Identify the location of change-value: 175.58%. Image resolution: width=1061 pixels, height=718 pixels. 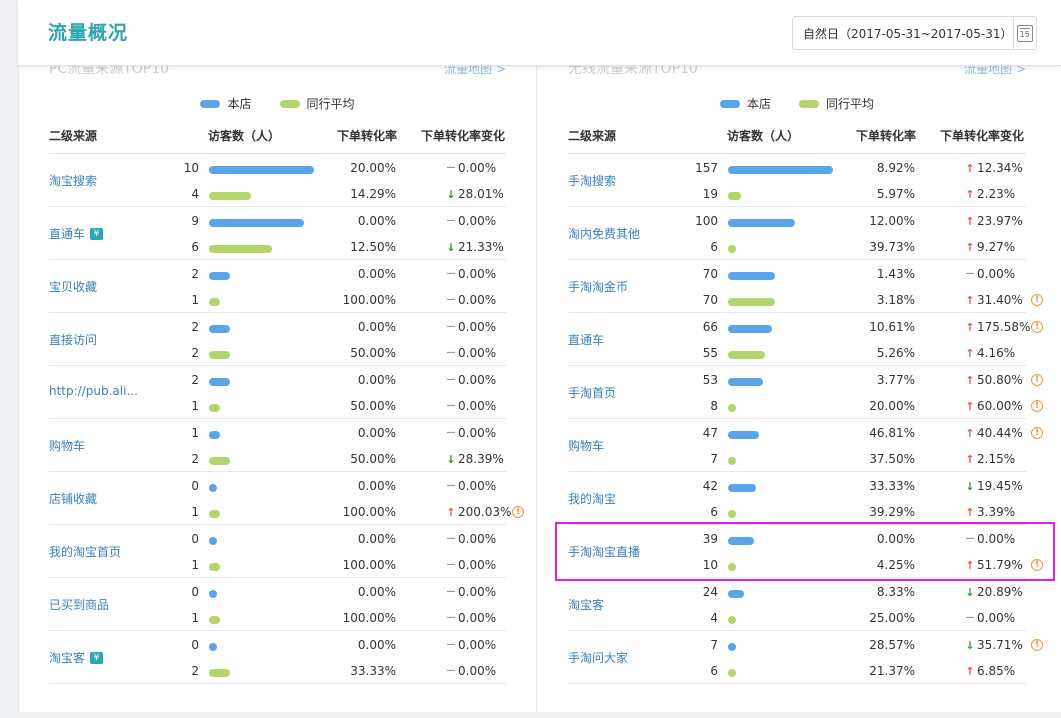
(1004, 327).